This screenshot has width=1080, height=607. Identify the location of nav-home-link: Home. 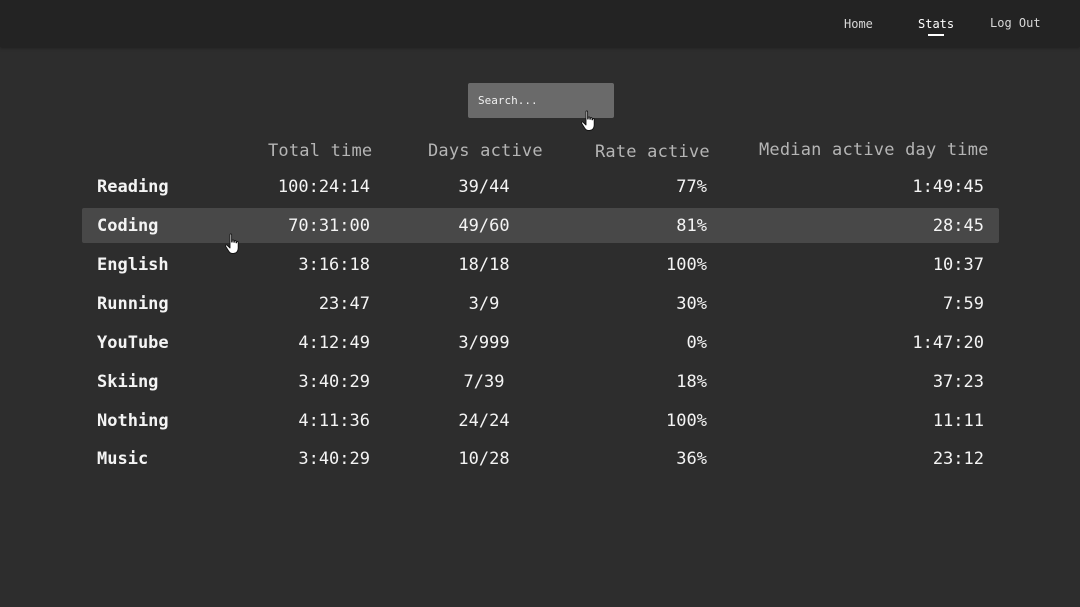
(858, 24).